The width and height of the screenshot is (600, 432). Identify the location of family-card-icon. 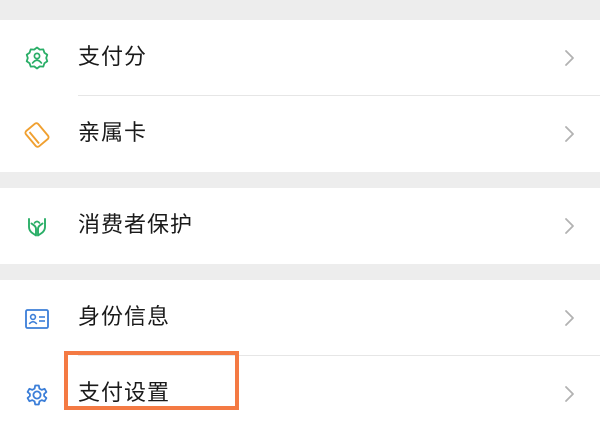
(37, 135).